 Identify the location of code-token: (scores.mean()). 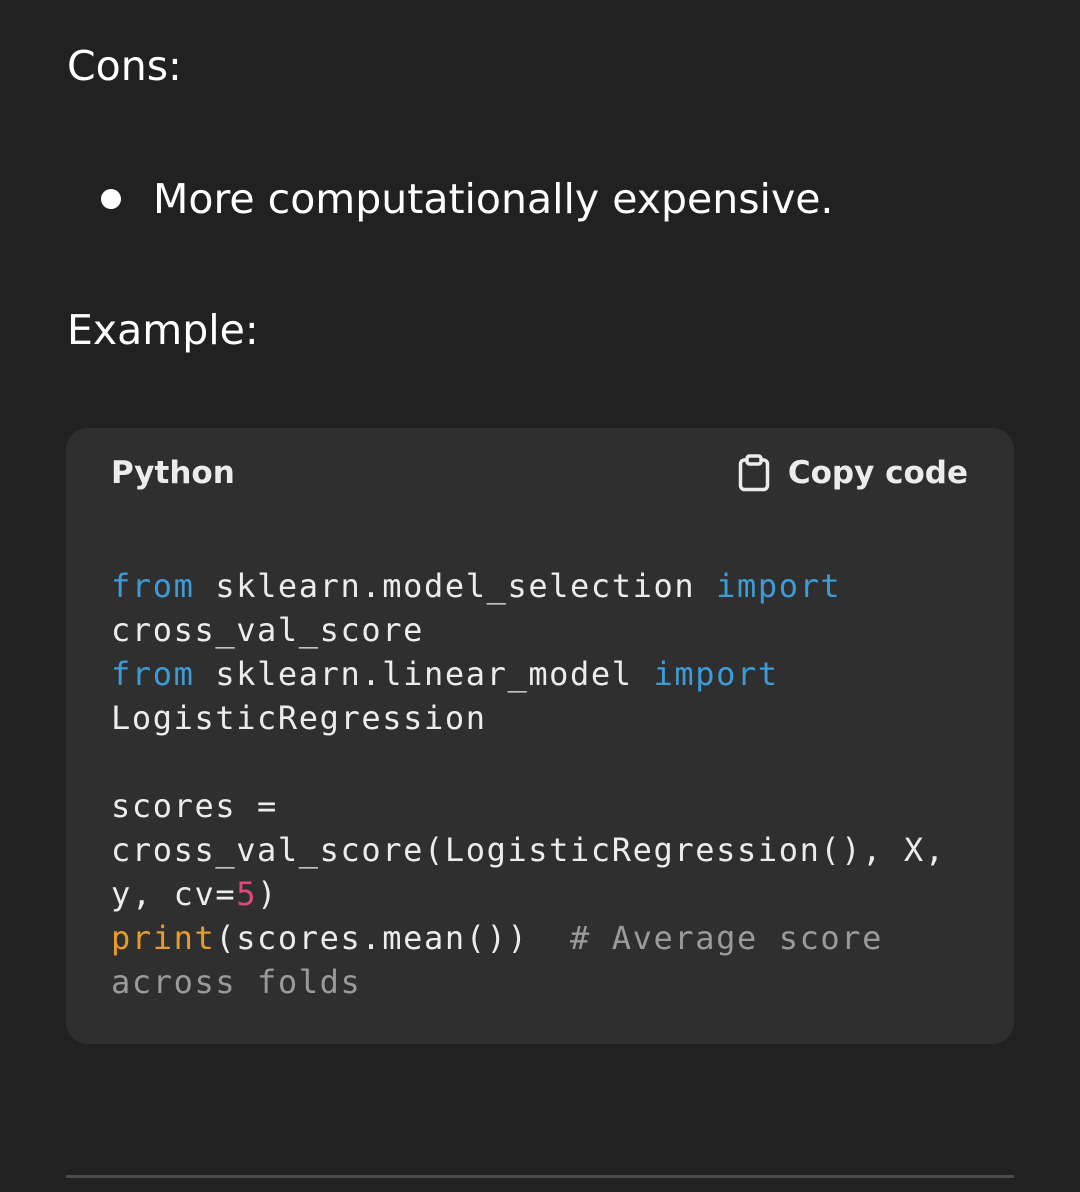
(393, 938).